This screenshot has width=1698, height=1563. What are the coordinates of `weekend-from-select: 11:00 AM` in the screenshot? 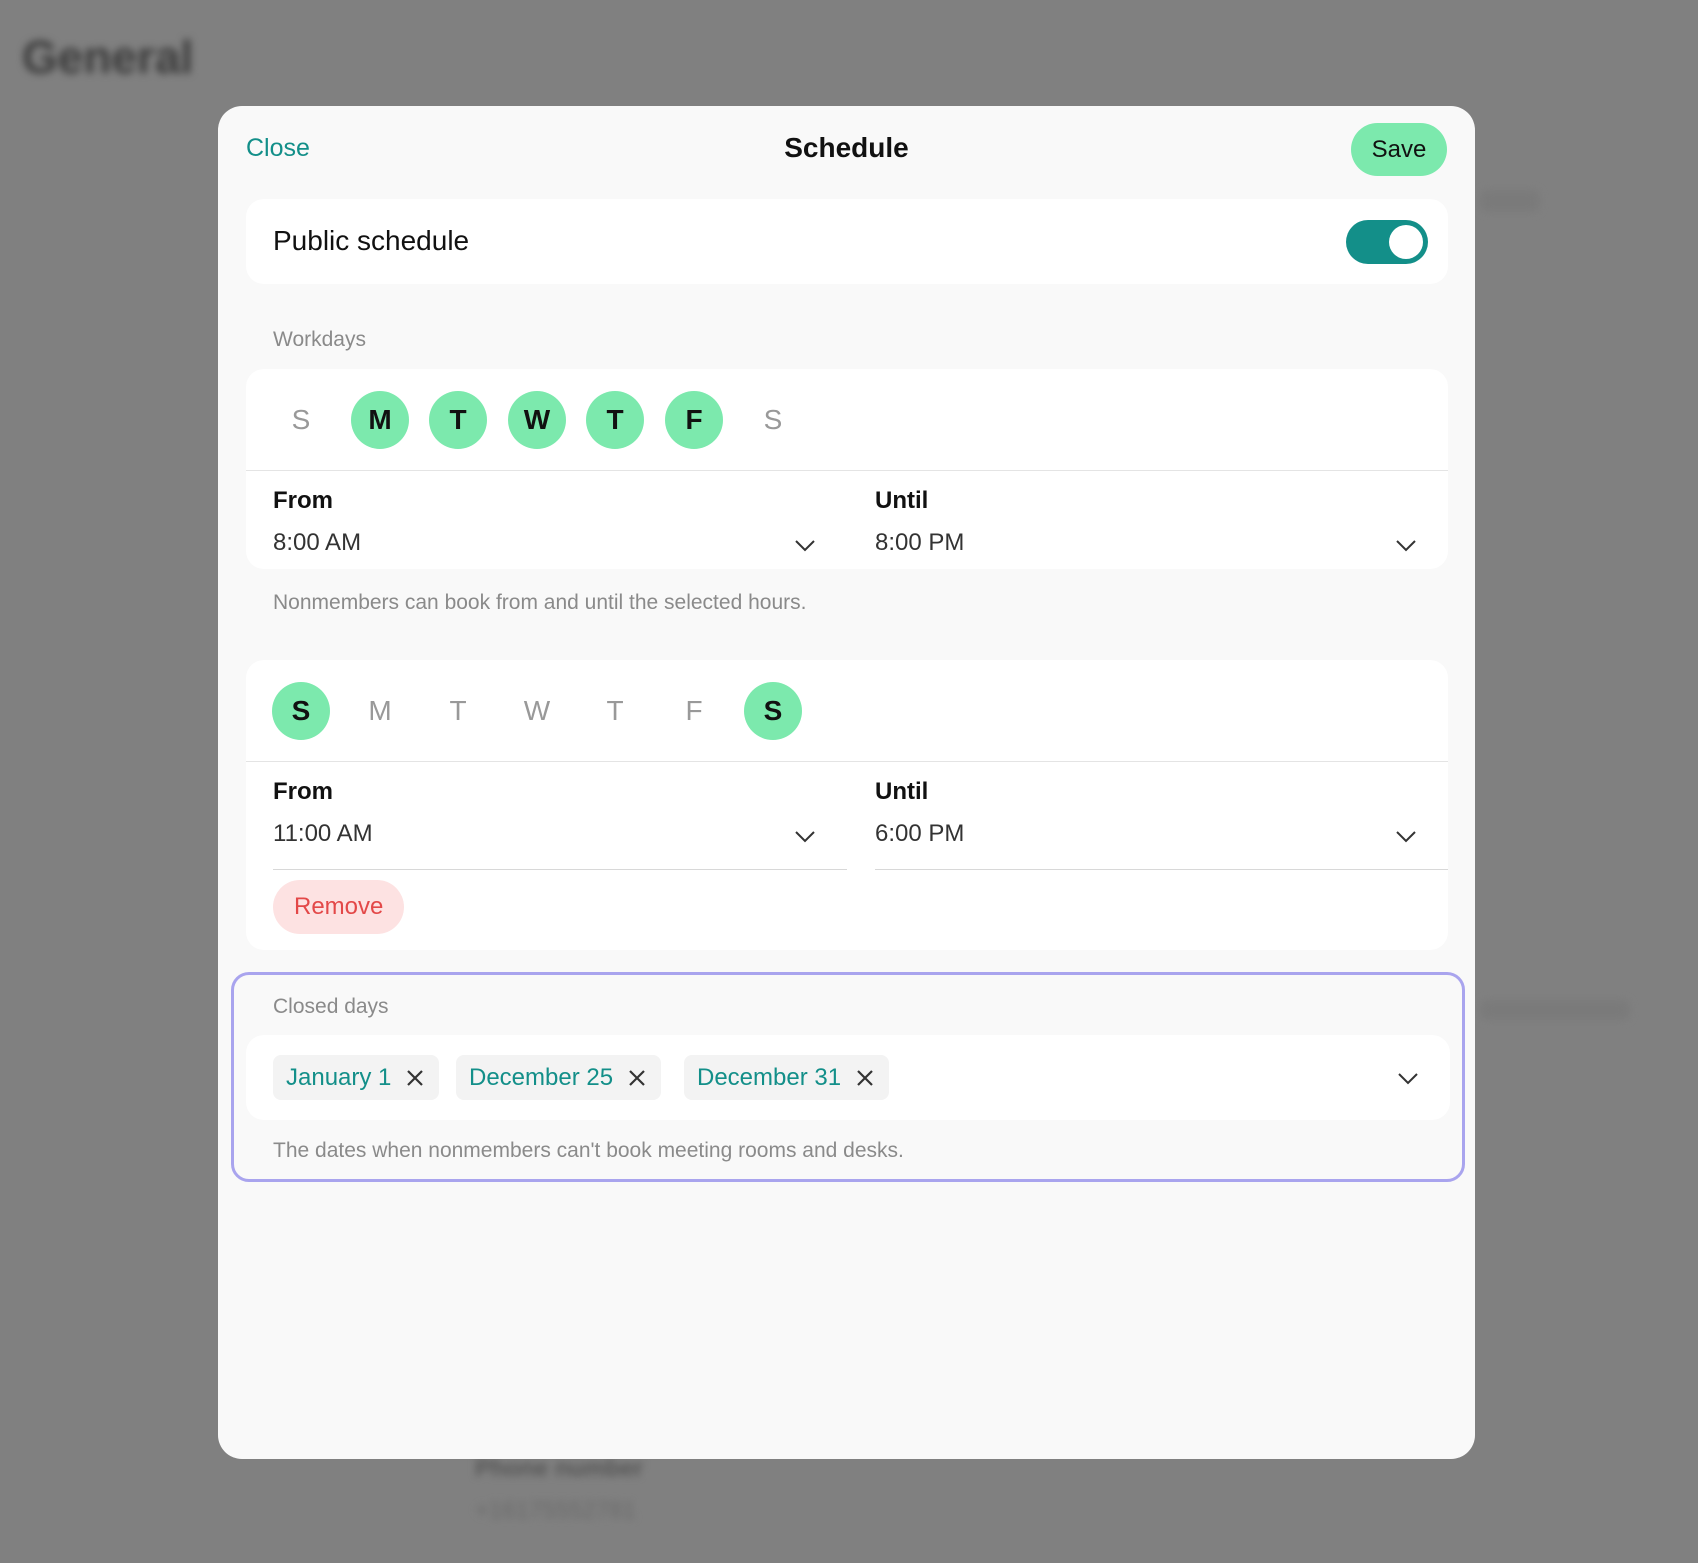 It's located at (560, 845).